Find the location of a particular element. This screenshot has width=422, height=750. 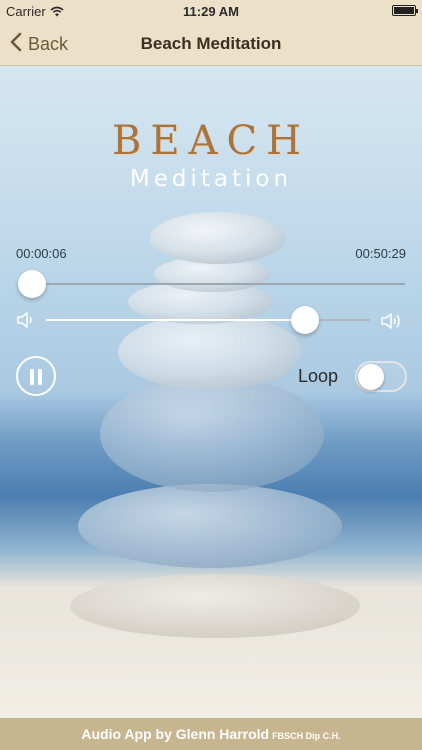

pause-button is located at coordinates (36, 376).